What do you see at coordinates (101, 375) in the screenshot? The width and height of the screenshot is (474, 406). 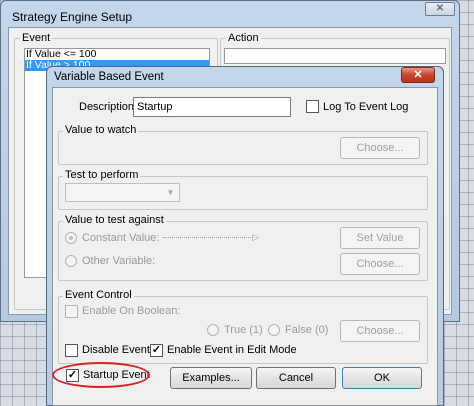 I see `startup-event-highlight-ring` at bounding box center [101, 375].